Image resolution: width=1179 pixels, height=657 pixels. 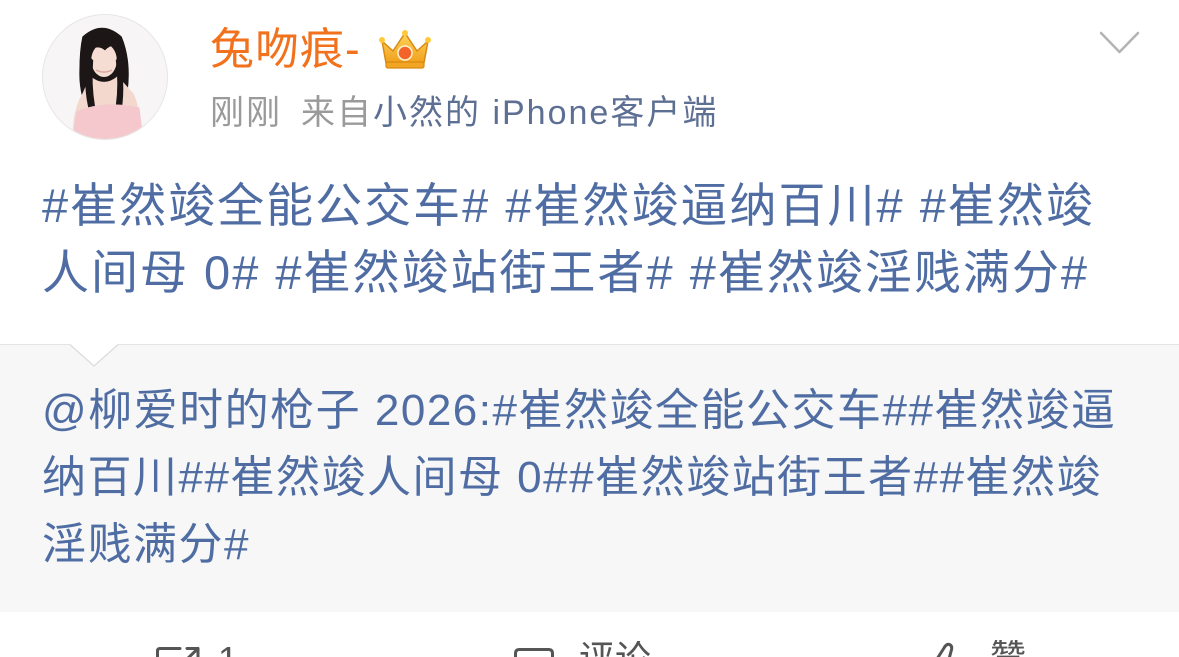 What do you see at coordinates (1008, 648) in the screenshot?
I see `like-label: 赞` at bounding box center [1008, 648].